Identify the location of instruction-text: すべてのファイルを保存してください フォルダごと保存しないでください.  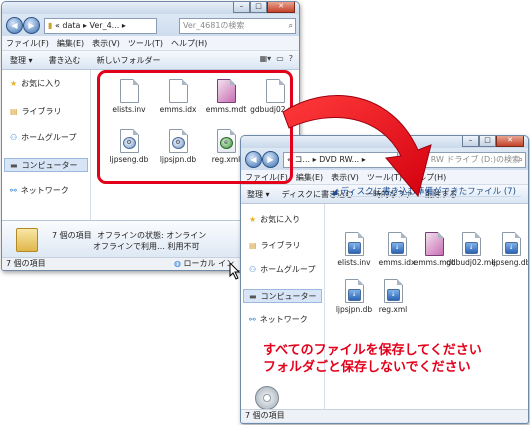
(372, 359).